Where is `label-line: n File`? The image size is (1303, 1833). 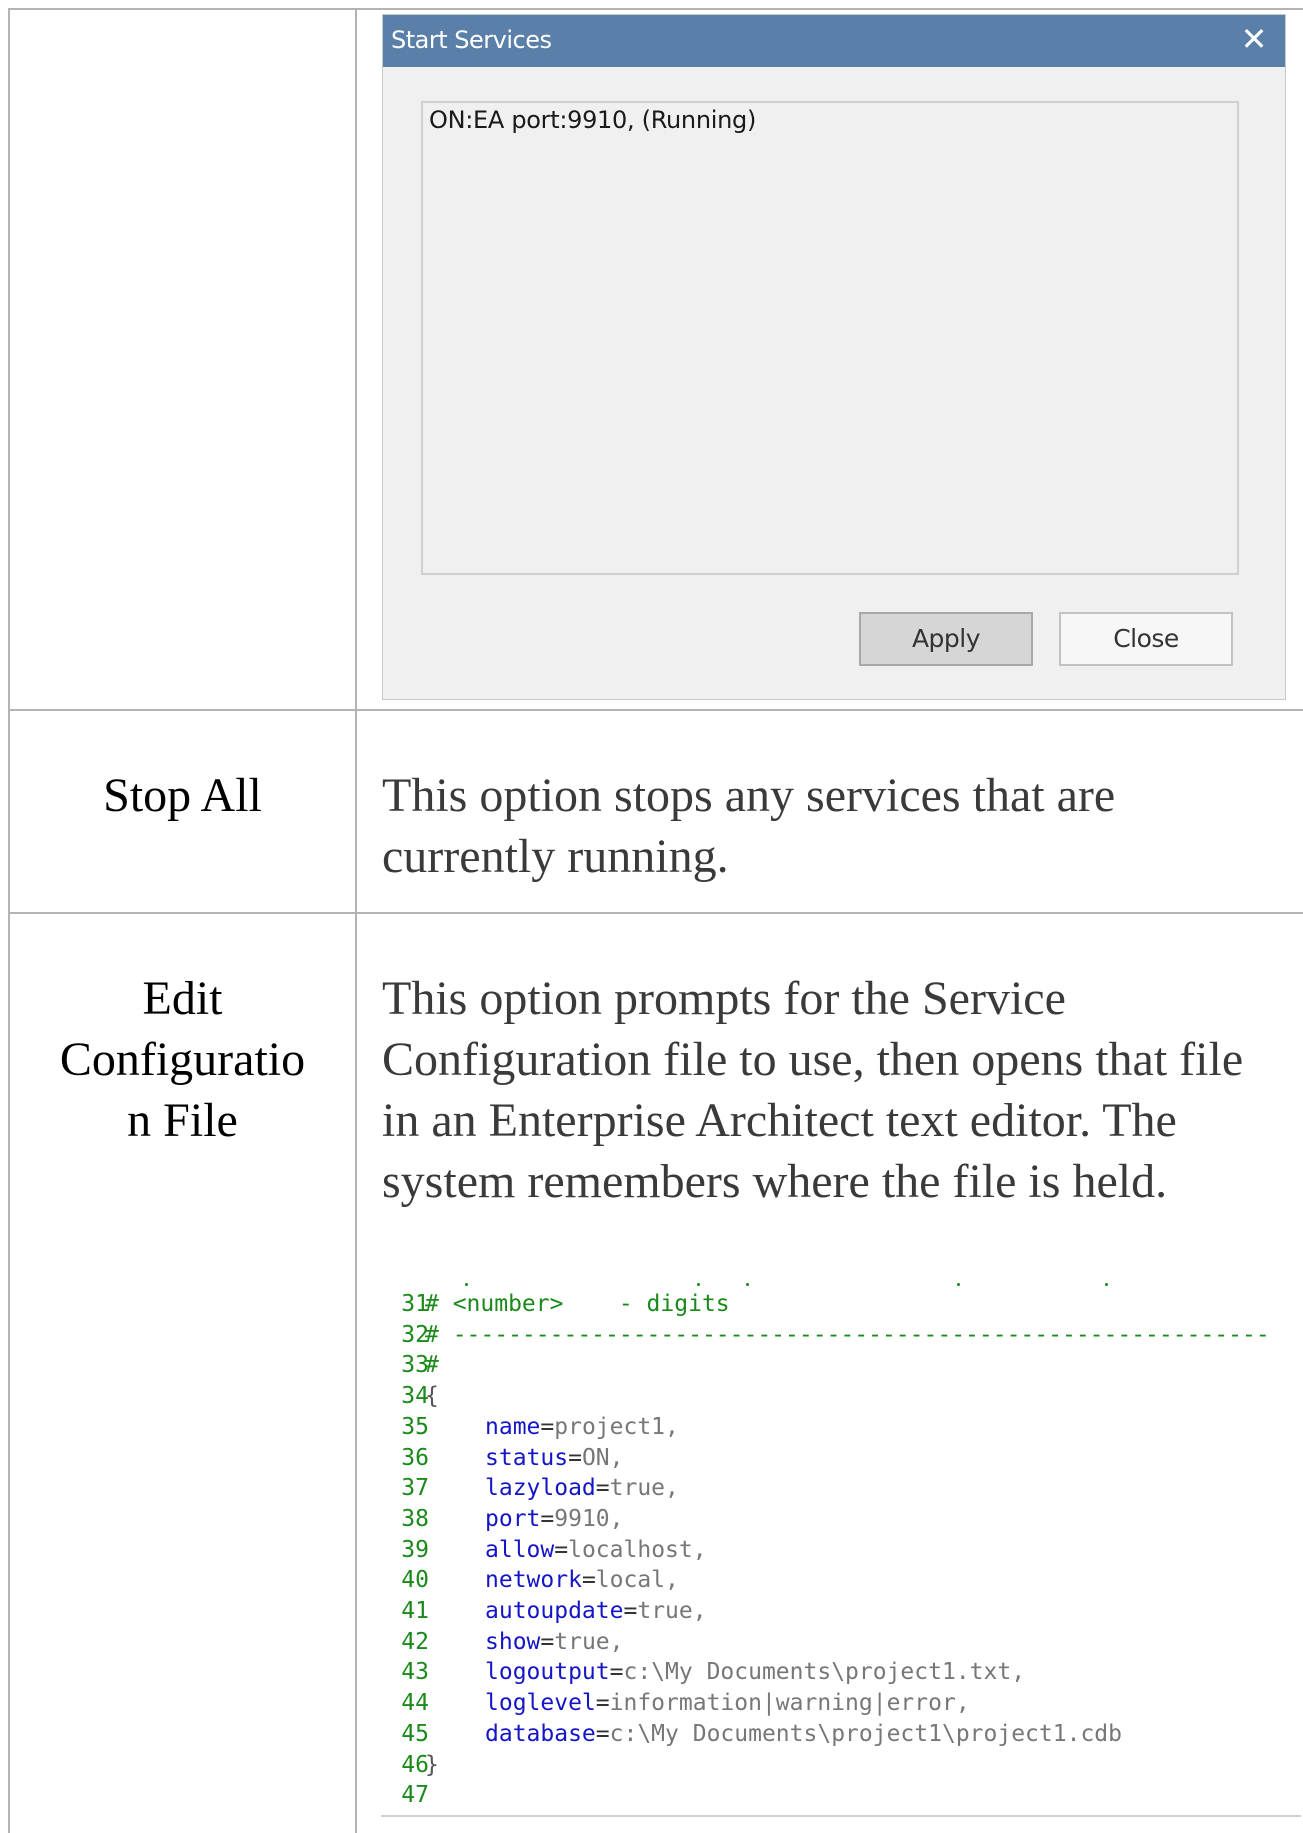 label-line: n File is located at coordinates (182, 1120).